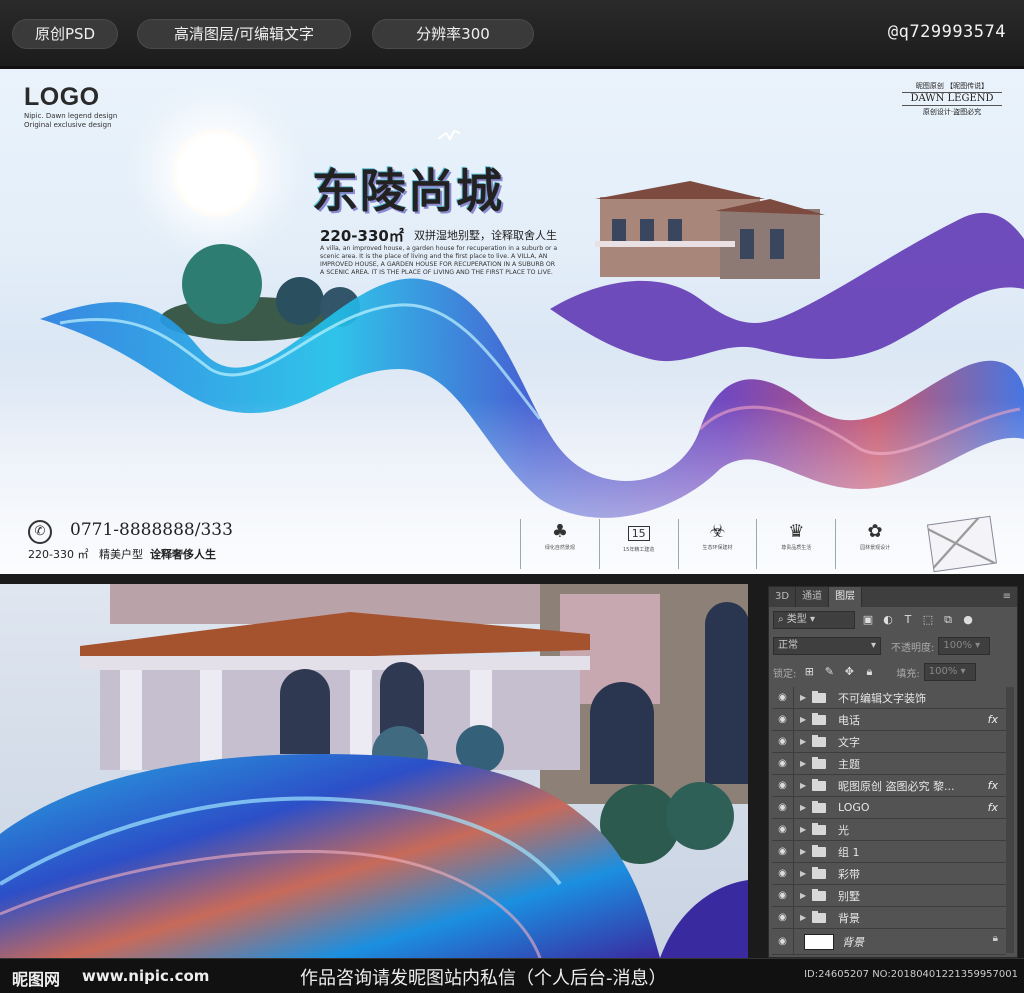  I want to click on image-filter-icon: ▣, so click(868, 620).